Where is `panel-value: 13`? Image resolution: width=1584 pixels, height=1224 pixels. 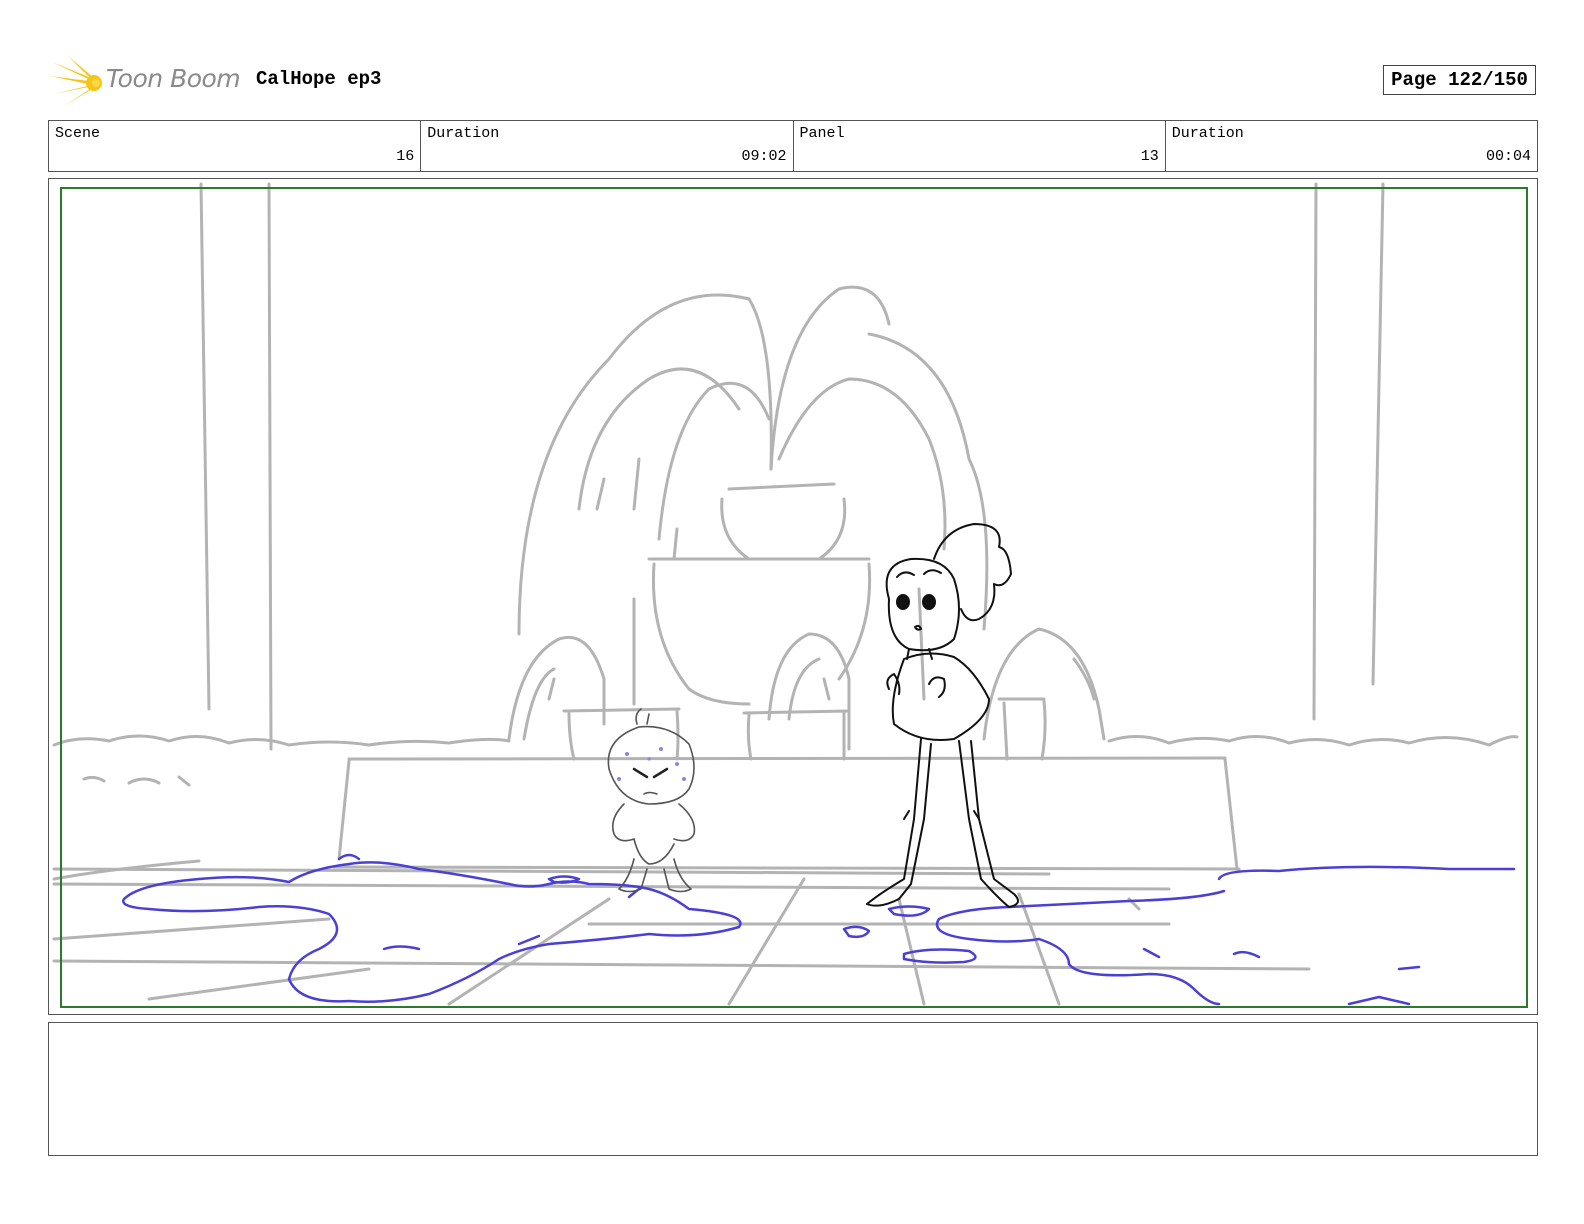
panel-value: 13 is located at coordinates (1149, 156).